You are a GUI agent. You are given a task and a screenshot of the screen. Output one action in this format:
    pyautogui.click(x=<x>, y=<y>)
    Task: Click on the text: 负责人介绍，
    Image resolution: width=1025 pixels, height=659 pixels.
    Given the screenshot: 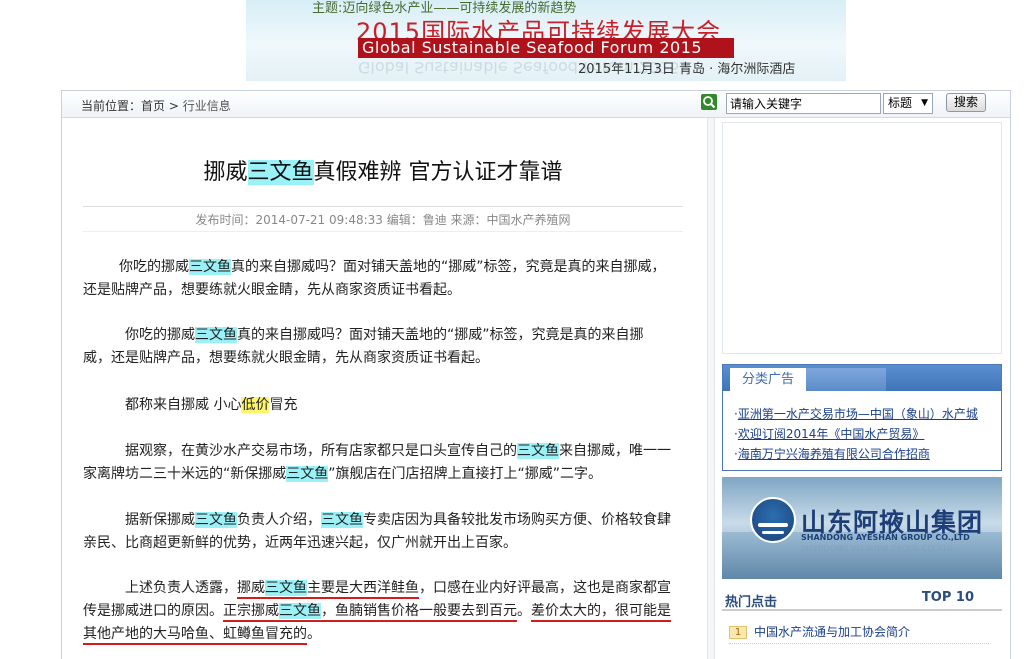 What is the action you would take?
    pyautogui.click(x=279, y=520)
    